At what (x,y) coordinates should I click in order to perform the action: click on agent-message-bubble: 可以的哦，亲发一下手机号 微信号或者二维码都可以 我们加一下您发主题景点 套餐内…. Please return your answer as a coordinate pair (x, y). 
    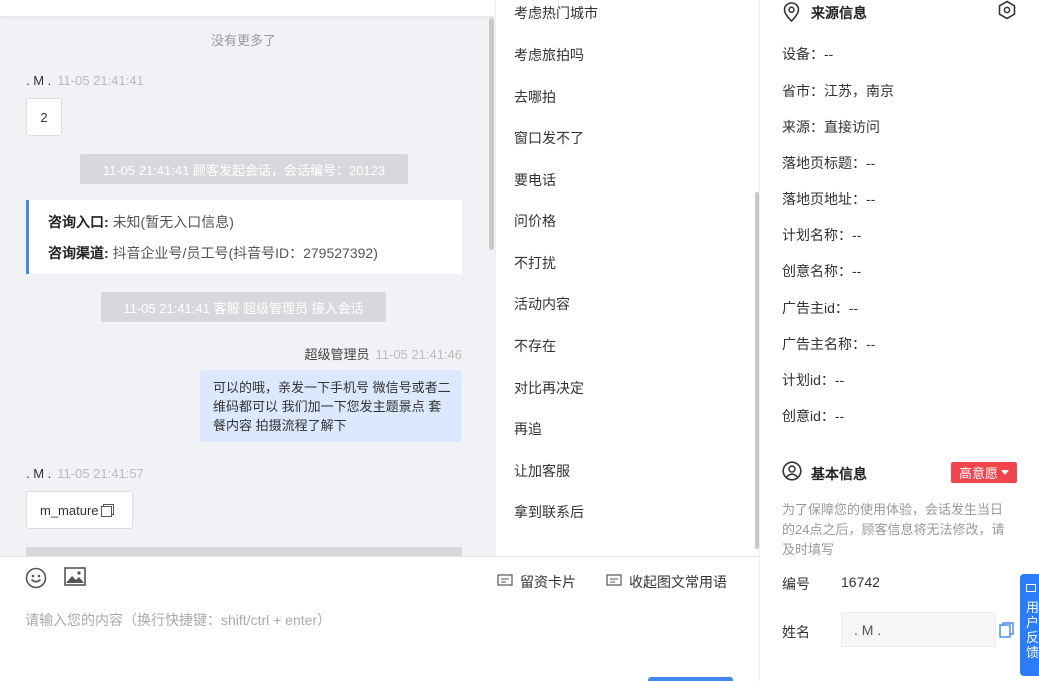
    Looking at the image, I should click on (331, 406).